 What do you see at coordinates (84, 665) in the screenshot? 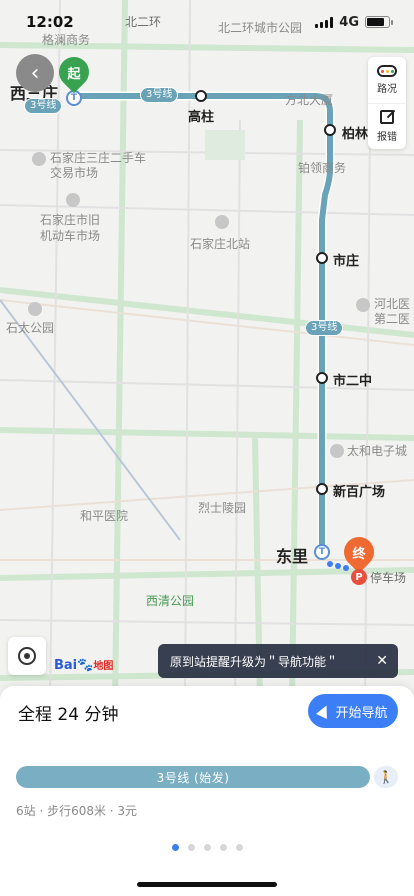
I see `baidu-logo: Bai🐾地图` at bounding box center [84, 665].